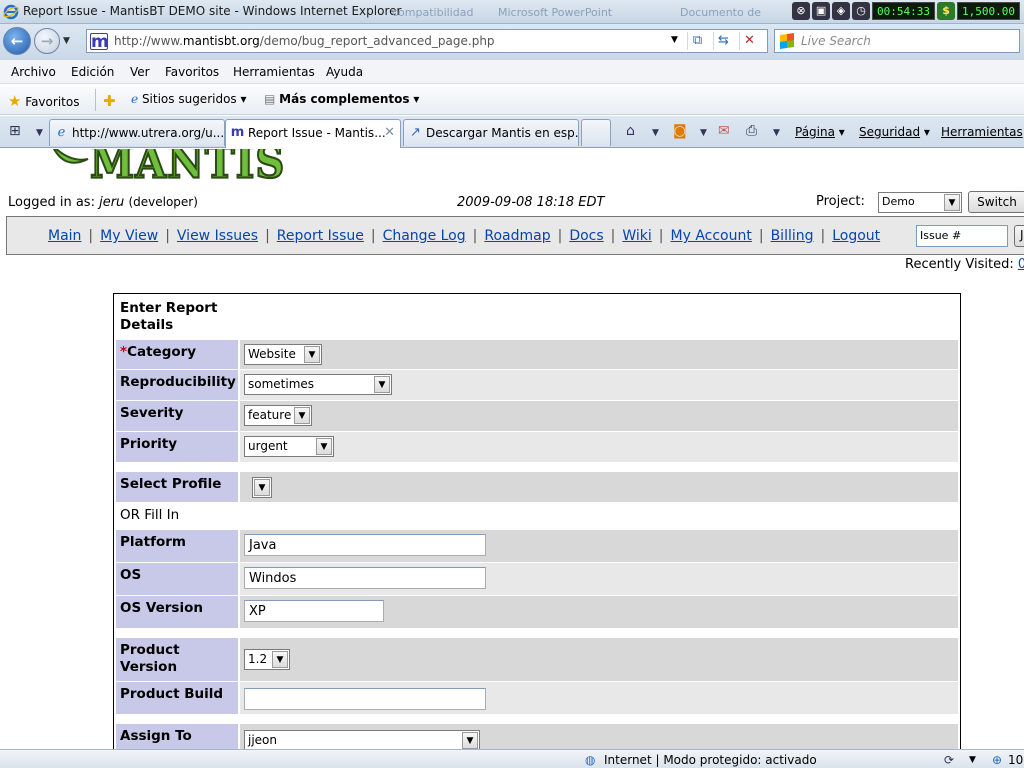 The height and width of the screenshot is (768, 1024). Describe the element at coordinates (289, 446) in the screenshot. I see `priority-select: urgent ▼` at that location.